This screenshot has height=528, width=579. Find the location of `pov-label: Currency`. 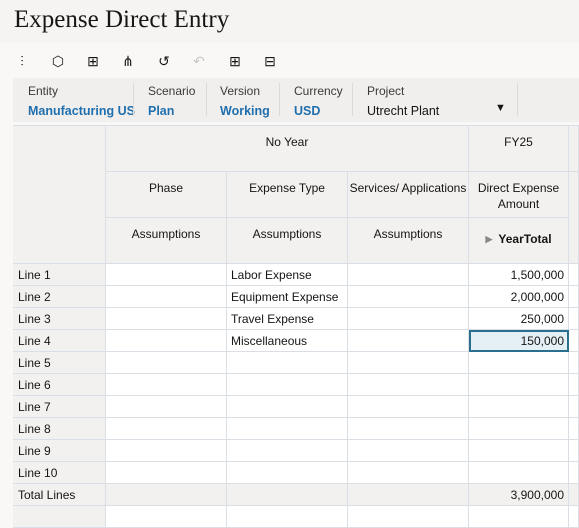

pov-label: Currency is located at coordinates (318, 91).